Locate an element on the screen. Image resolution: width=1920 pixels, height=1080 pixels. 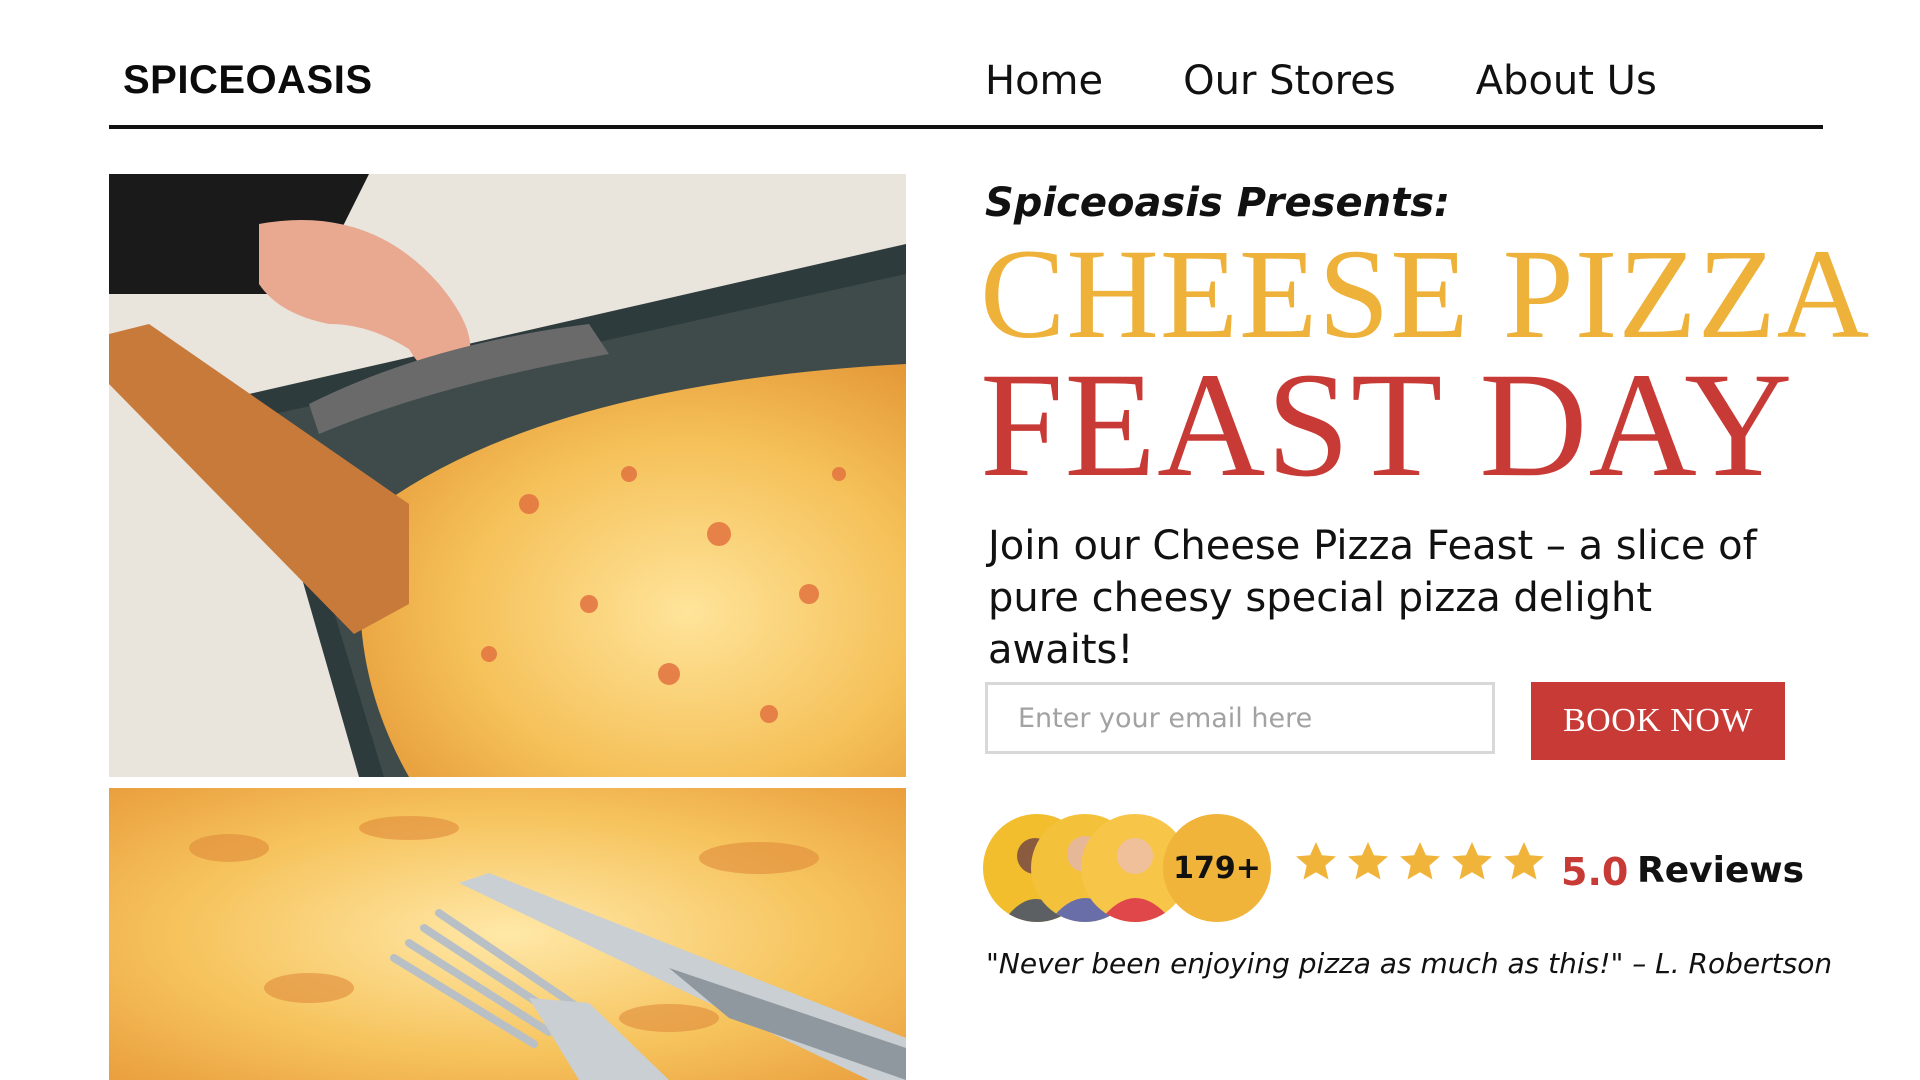
nav-our-stores: Our Stores is located at coordinates (1289, 81).